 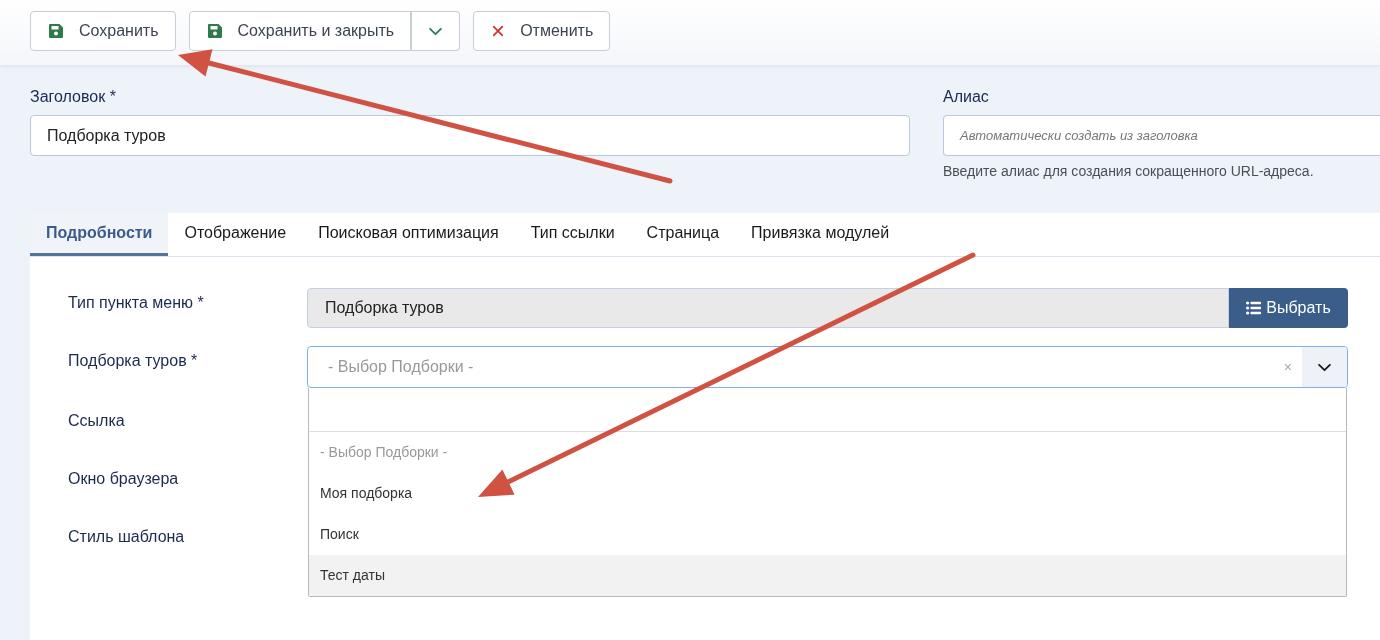 What do you see at coordinates (103, 31) in the screenshot?
I see `save-button: Сохранить` at bounding box center [103, 31].